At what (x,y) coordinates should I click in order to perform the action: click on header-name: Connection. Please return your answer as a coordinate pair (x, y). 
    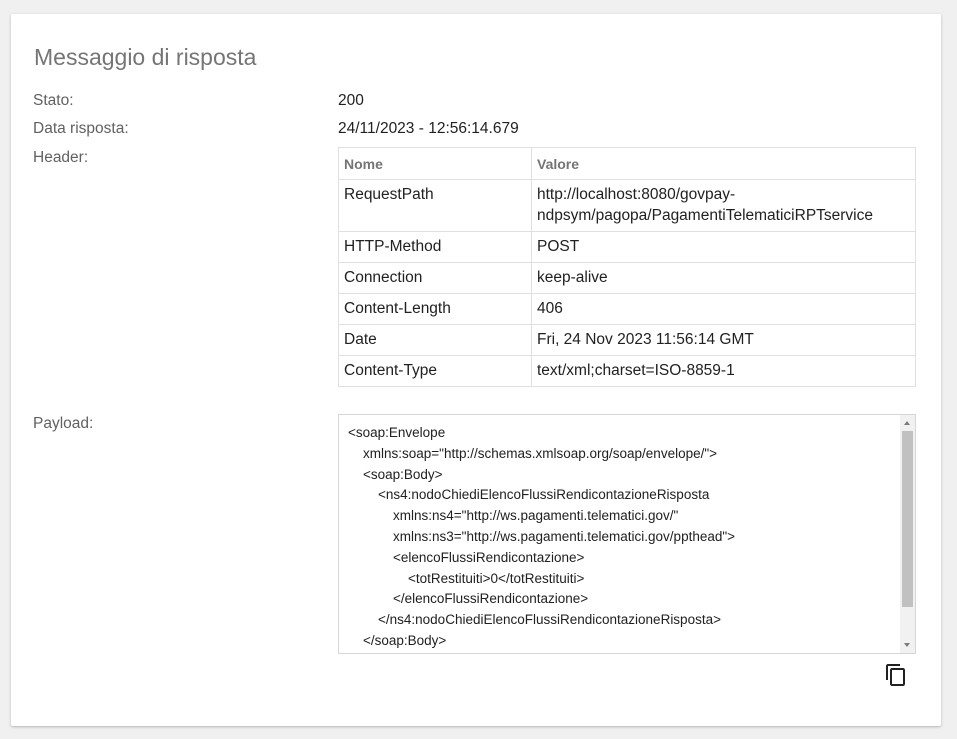
    Looking at the image, I should click on (435, 278).